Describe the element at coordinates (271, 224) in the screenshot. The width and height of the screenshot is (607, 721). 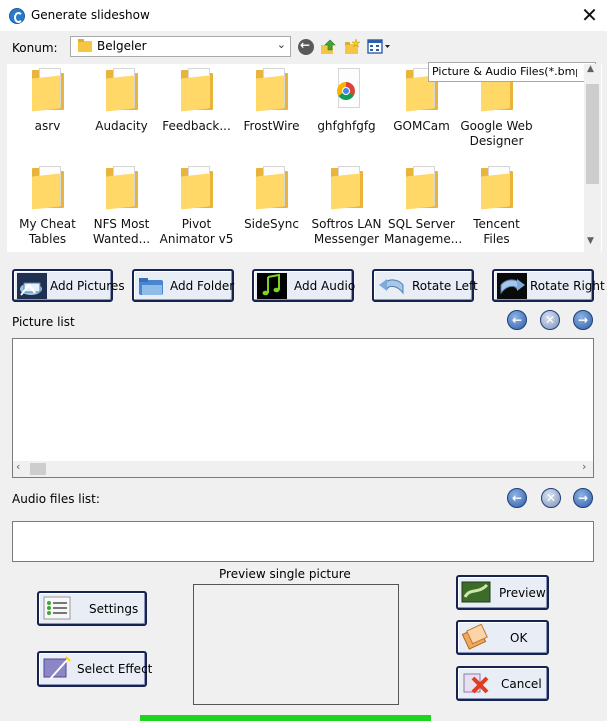
I see `file-item-label: SideSync` at that location.